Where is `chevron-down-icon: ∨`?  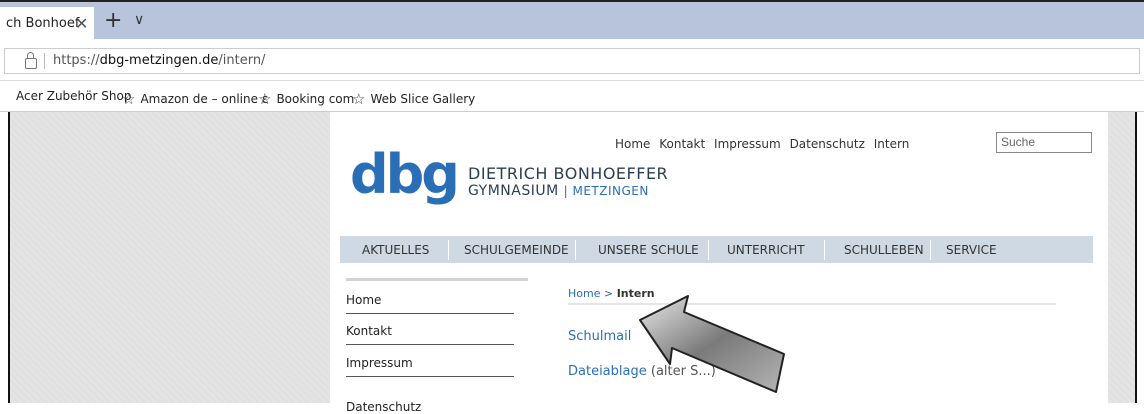
chevron-down-icon: ∨ is located at coordinates (139, 20).